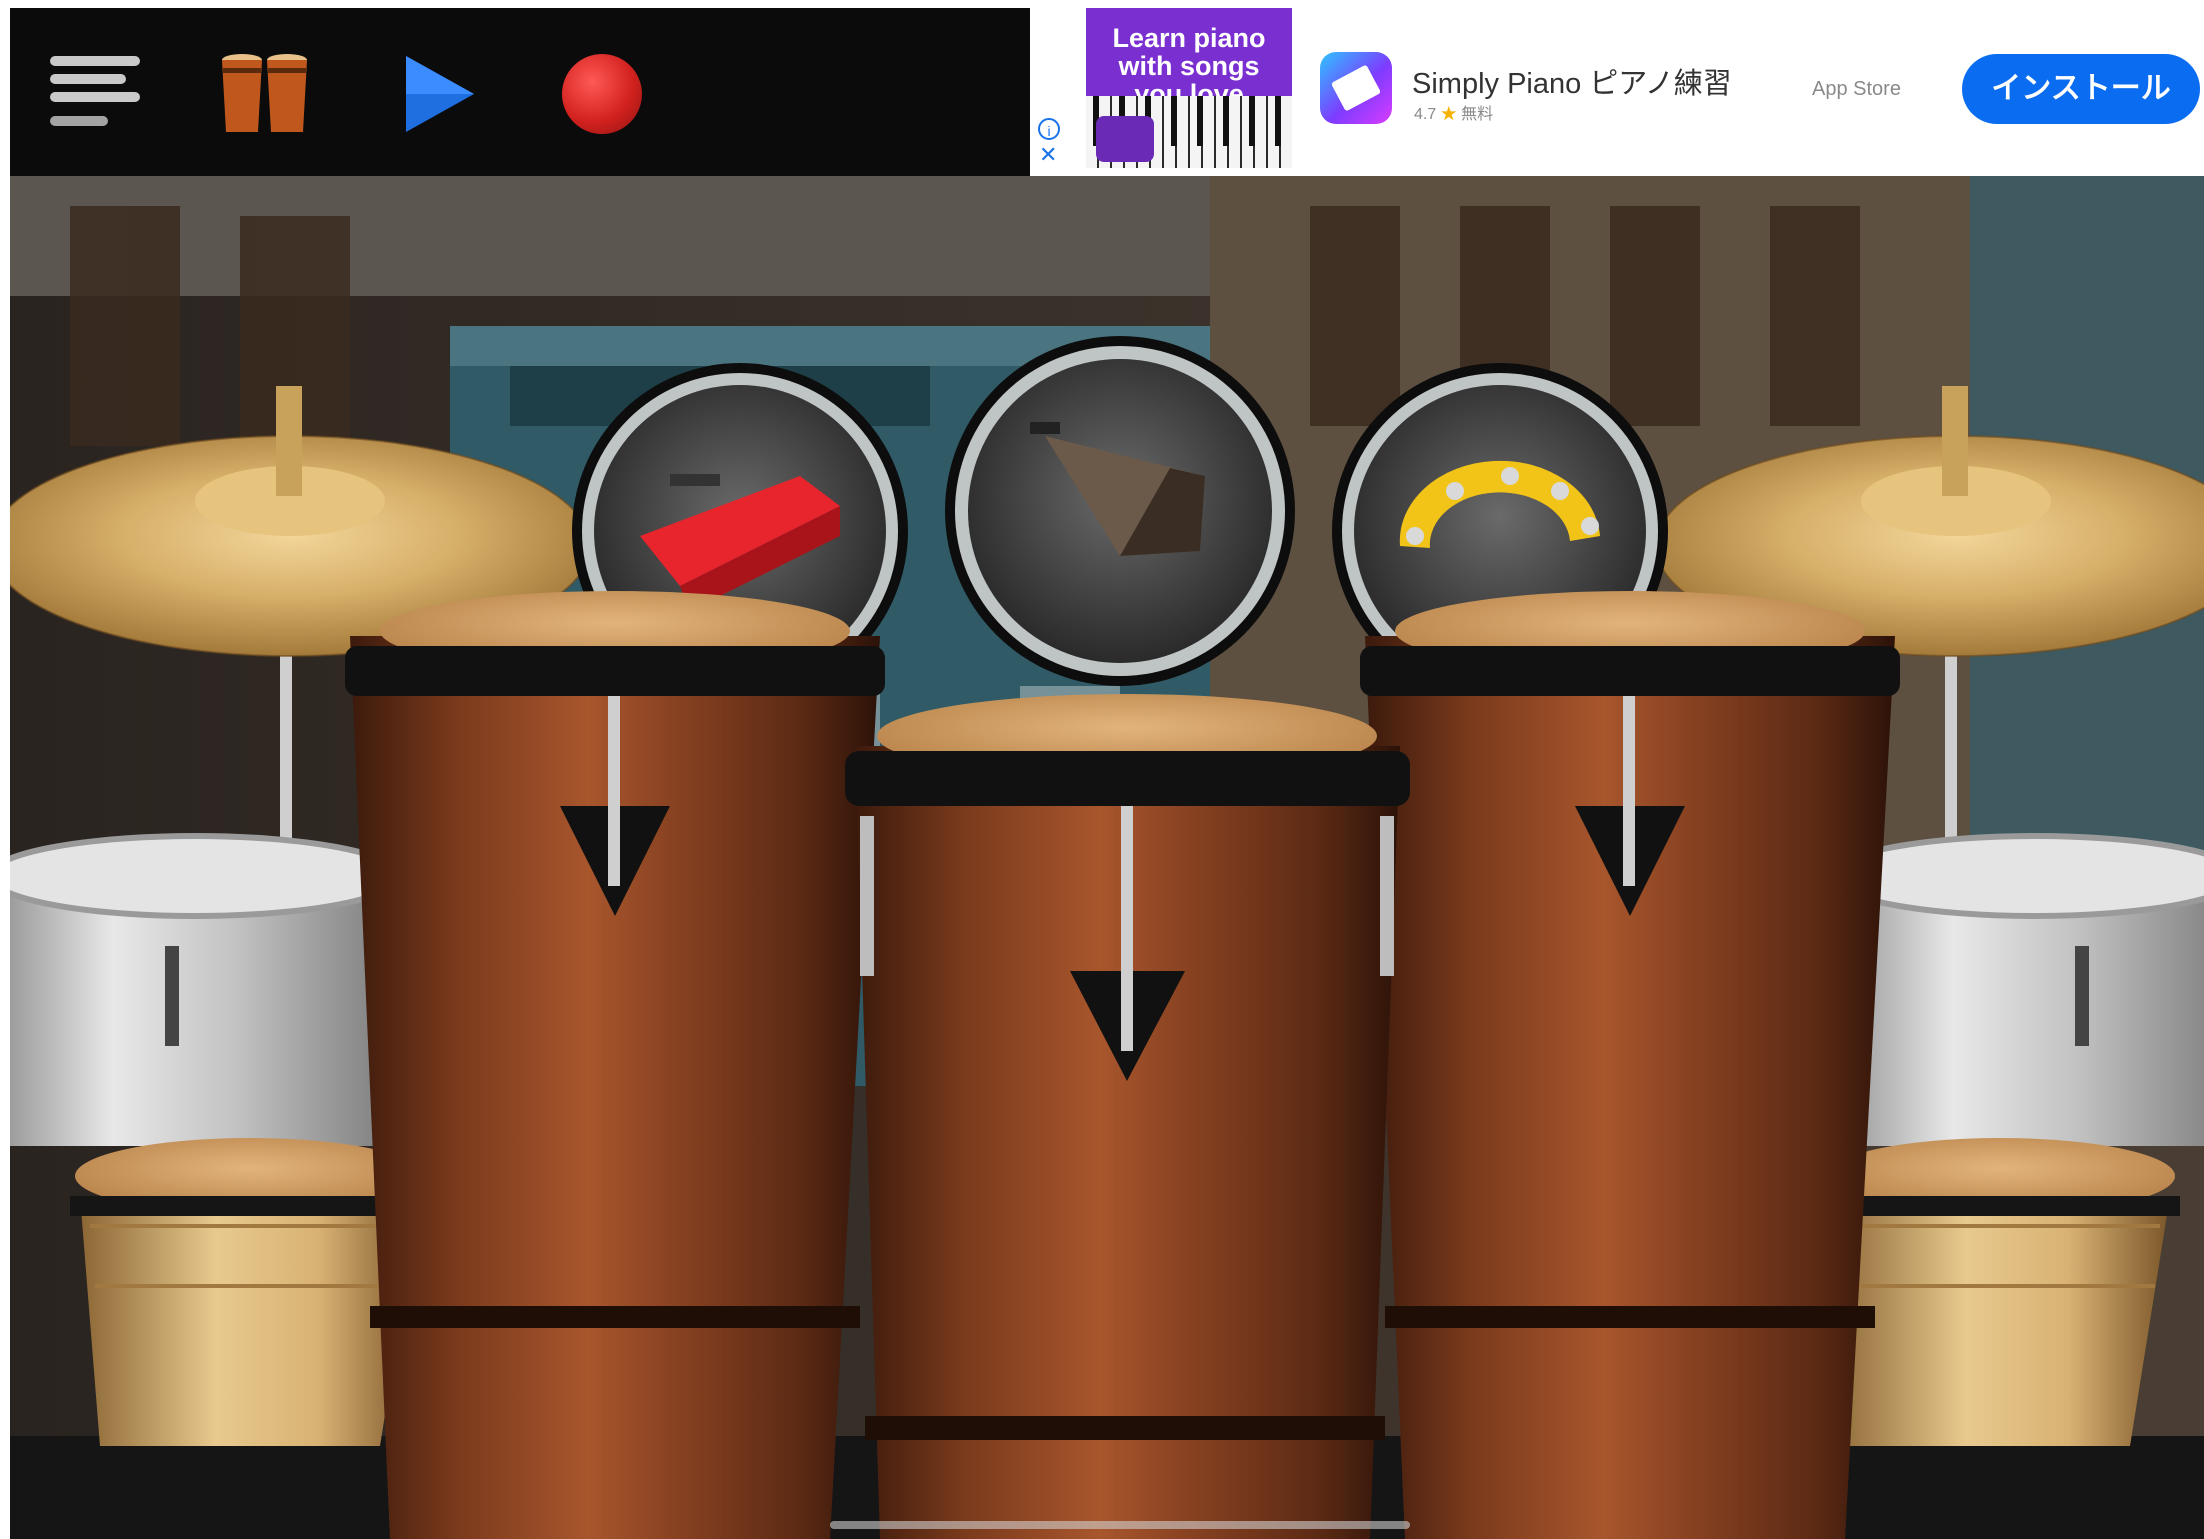 This screenshot has width=2204, height=1539. Describe the element at coordinates (1856, 89) in the screenshot. I see `ad-store-label: App Store` at that location.